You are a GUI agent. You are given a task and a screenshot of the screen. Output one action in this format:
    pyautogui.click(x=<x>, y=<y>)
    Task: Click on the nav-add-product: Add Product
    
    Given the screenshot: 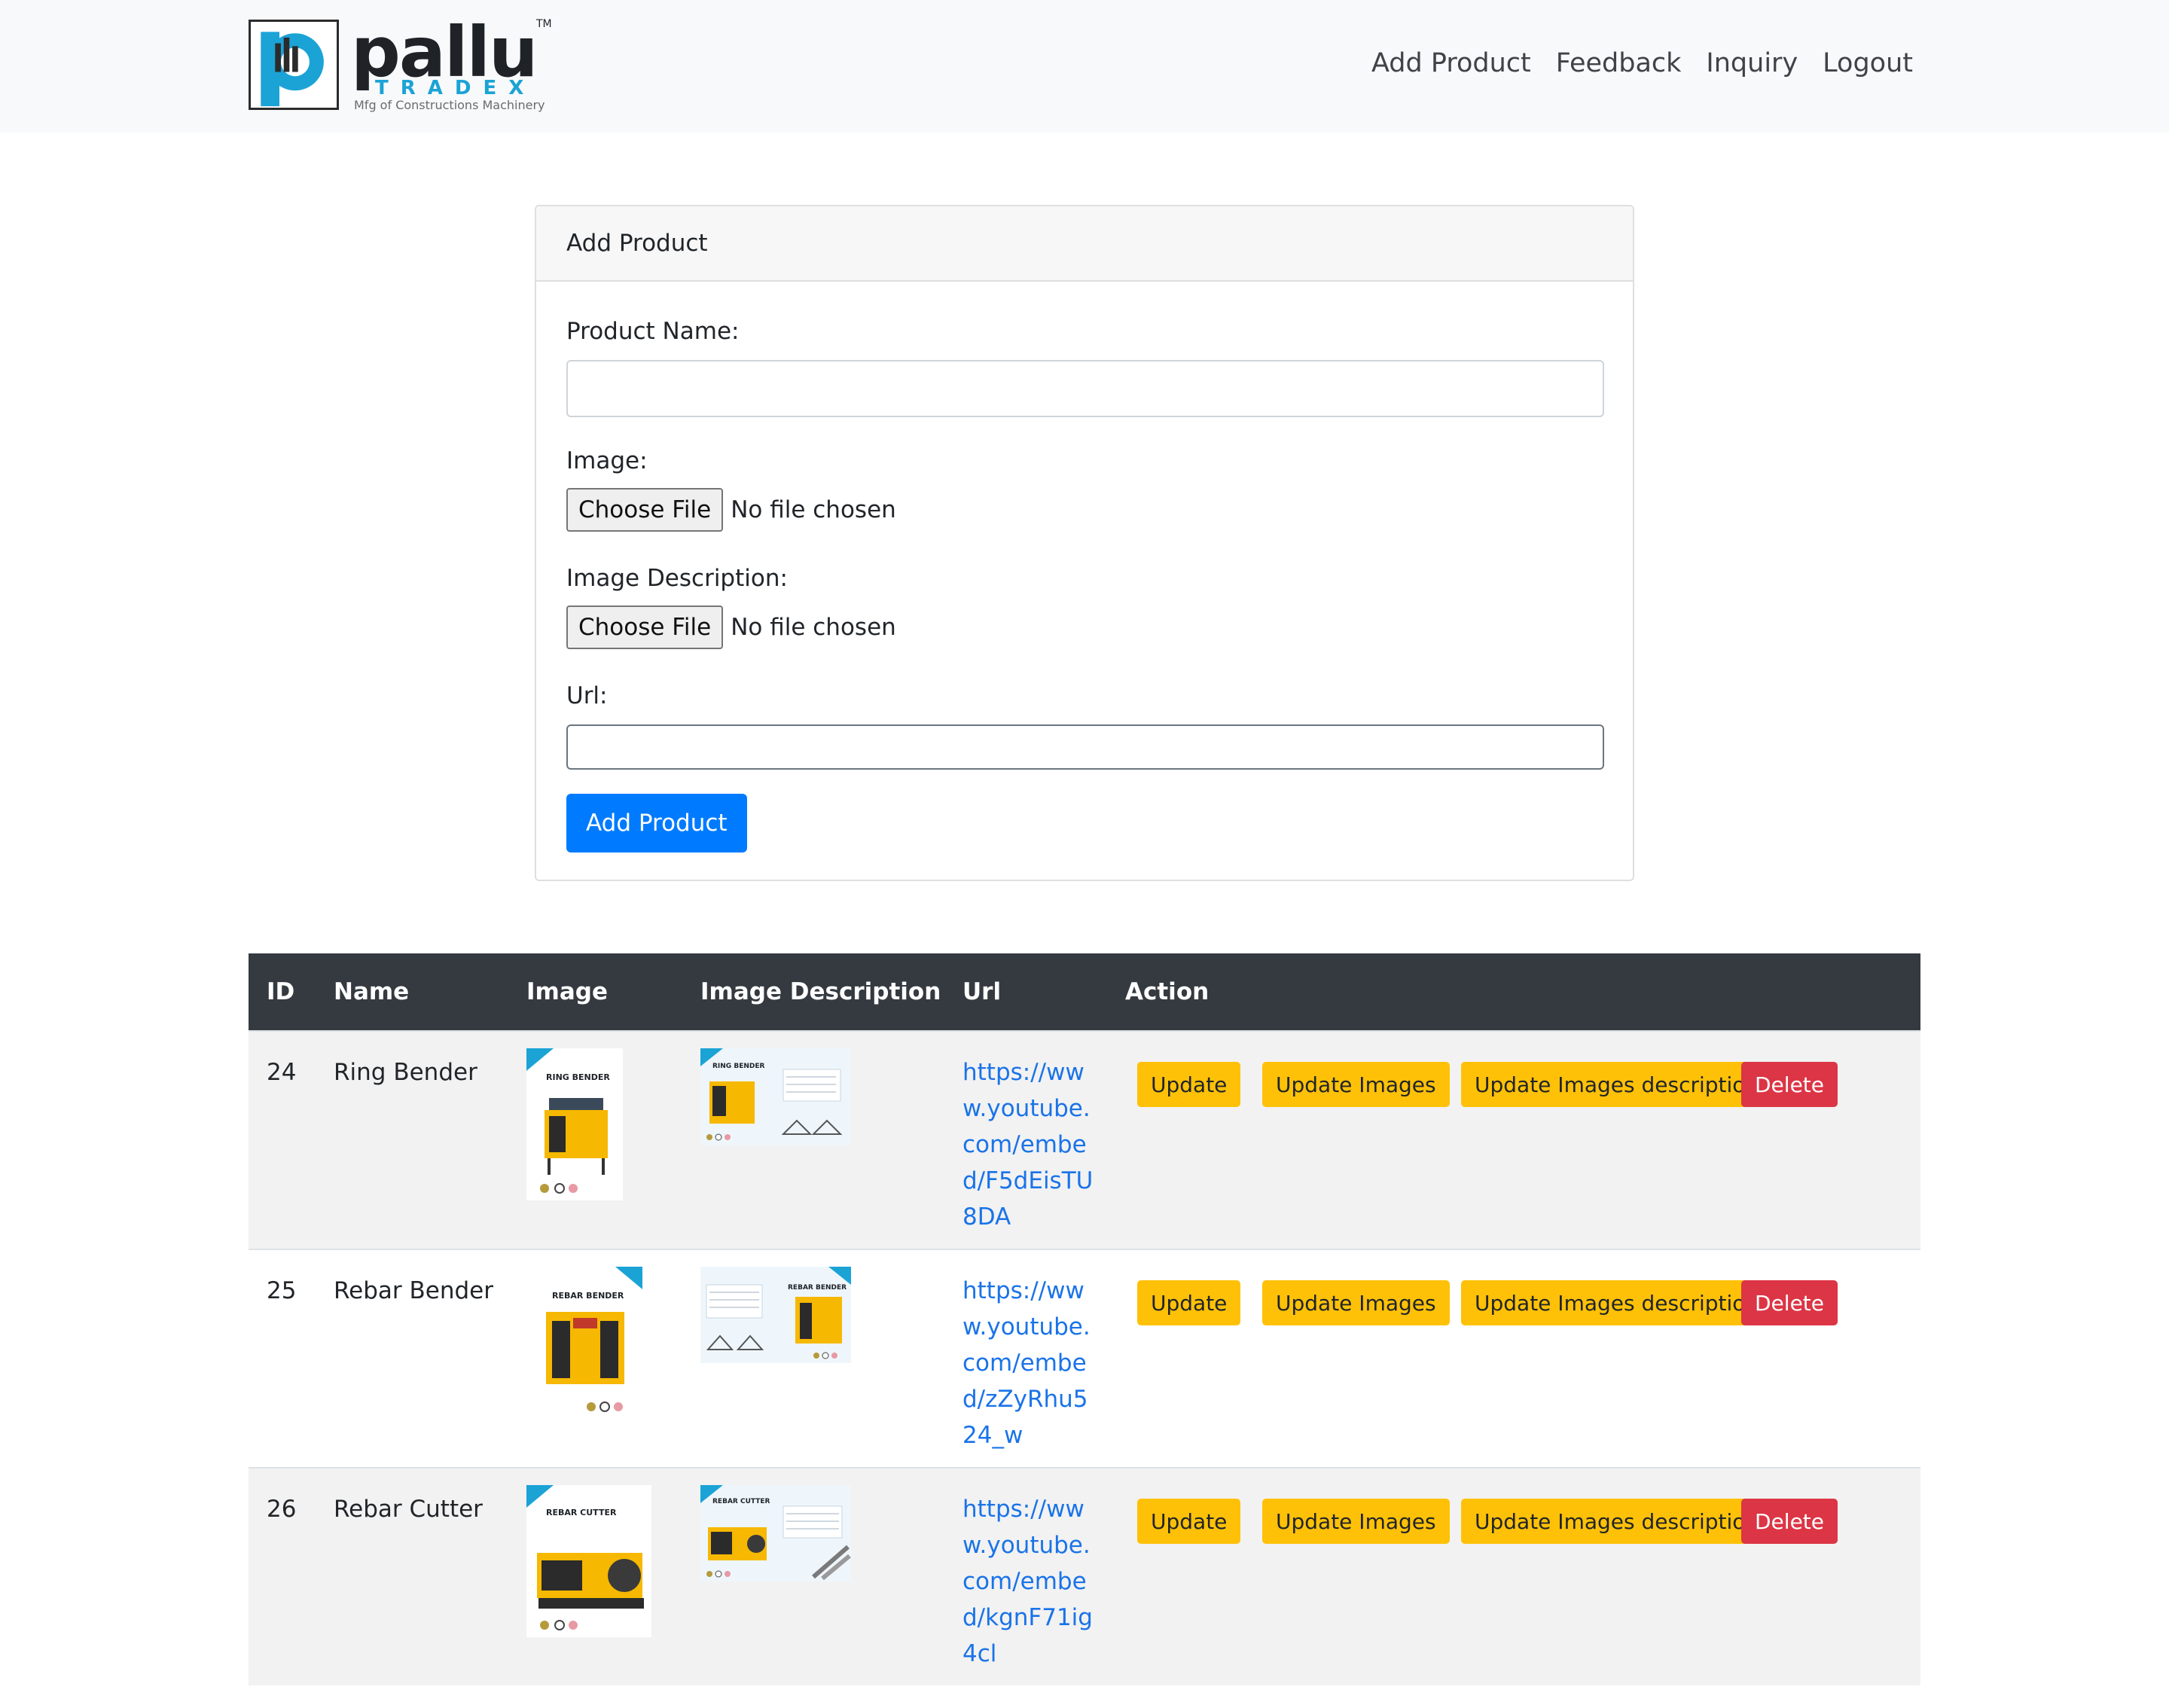 What is the action you would take?
    pyautogui.click(x=1451, y=63)
    